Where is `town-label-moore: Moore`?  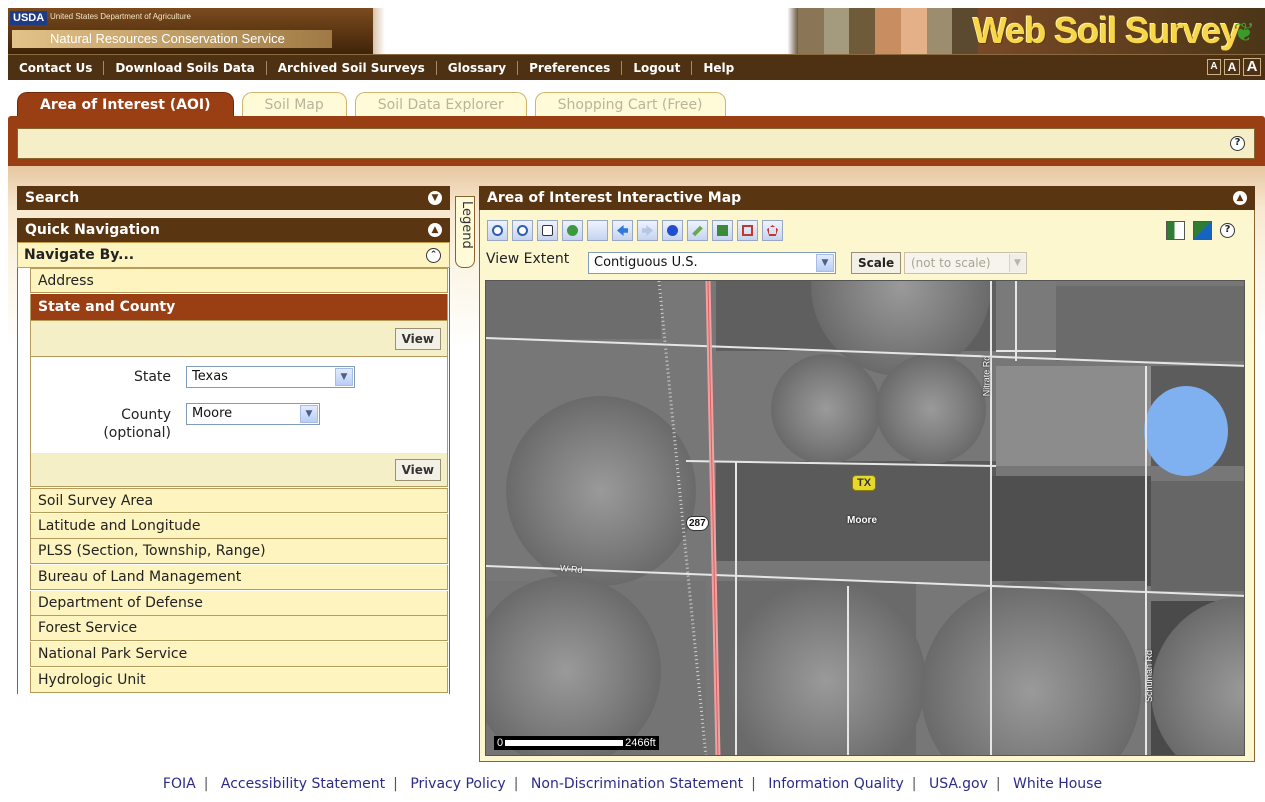
town-label-moore: Moore is located at coordinates (862, 520).